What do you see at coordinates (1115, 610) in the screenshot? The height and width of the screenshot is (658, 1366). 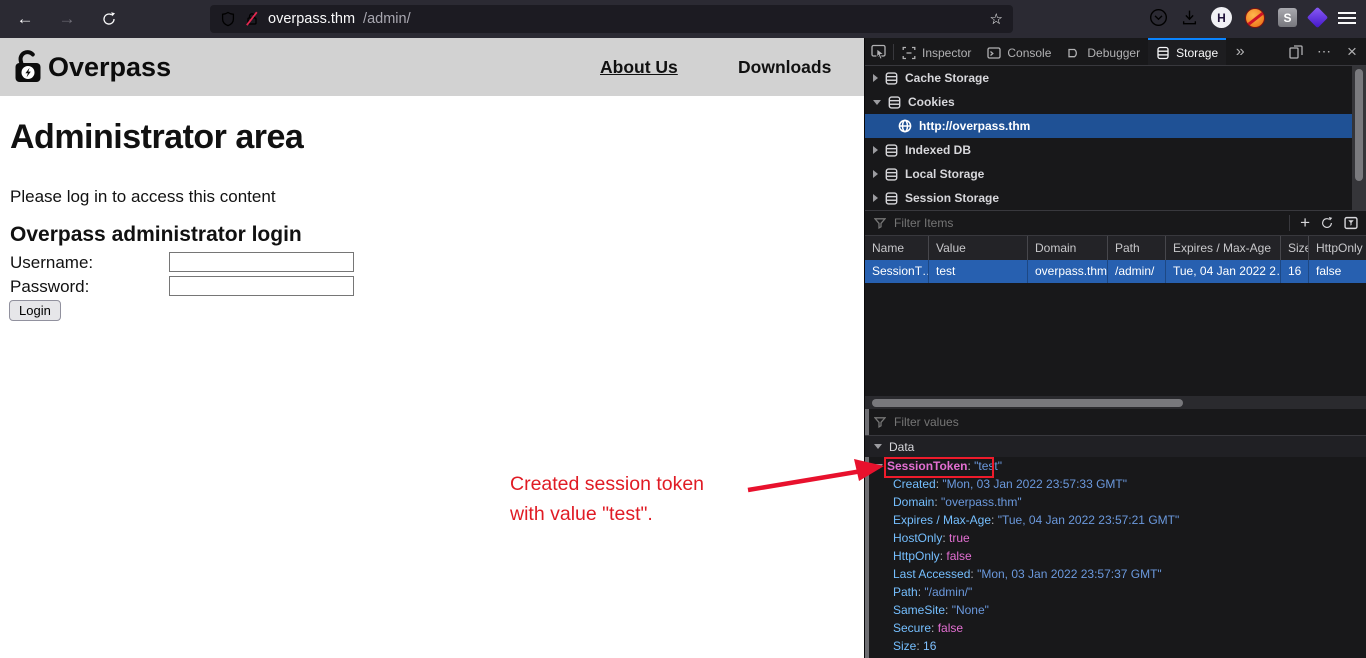 I see `prop-samesite: SameSite: "None"` at bounding box center [1115, 610].